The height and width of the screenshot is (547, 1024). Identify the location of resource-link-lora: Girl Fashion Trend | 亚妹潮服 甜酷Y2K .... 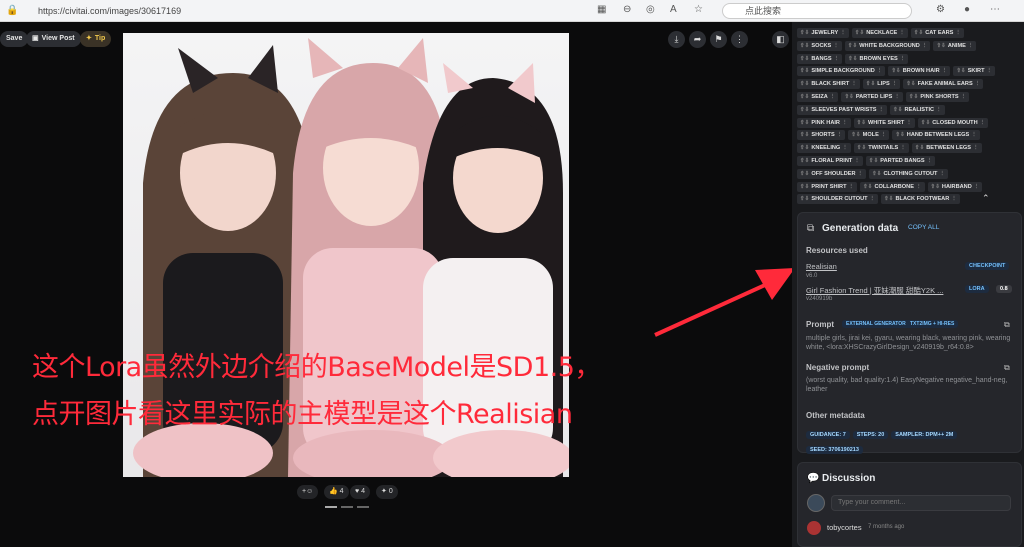
(881, 290).